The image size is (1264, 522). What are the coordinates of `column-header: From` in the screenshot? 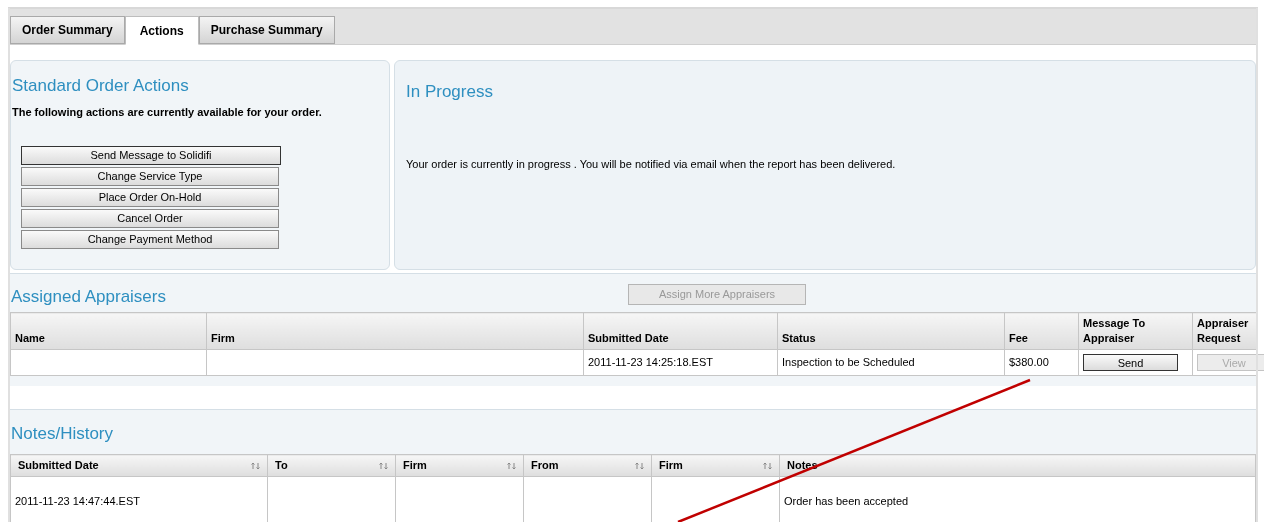 It's located at (545, 466).